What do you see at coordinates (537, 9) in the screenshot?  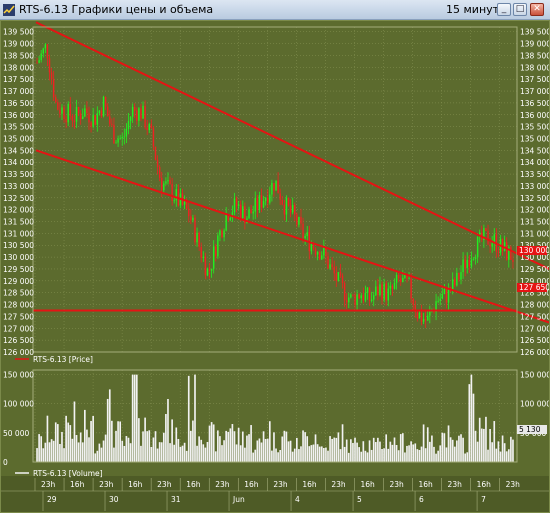 I see `close-button: ✕` at bounding box center [537, 9].